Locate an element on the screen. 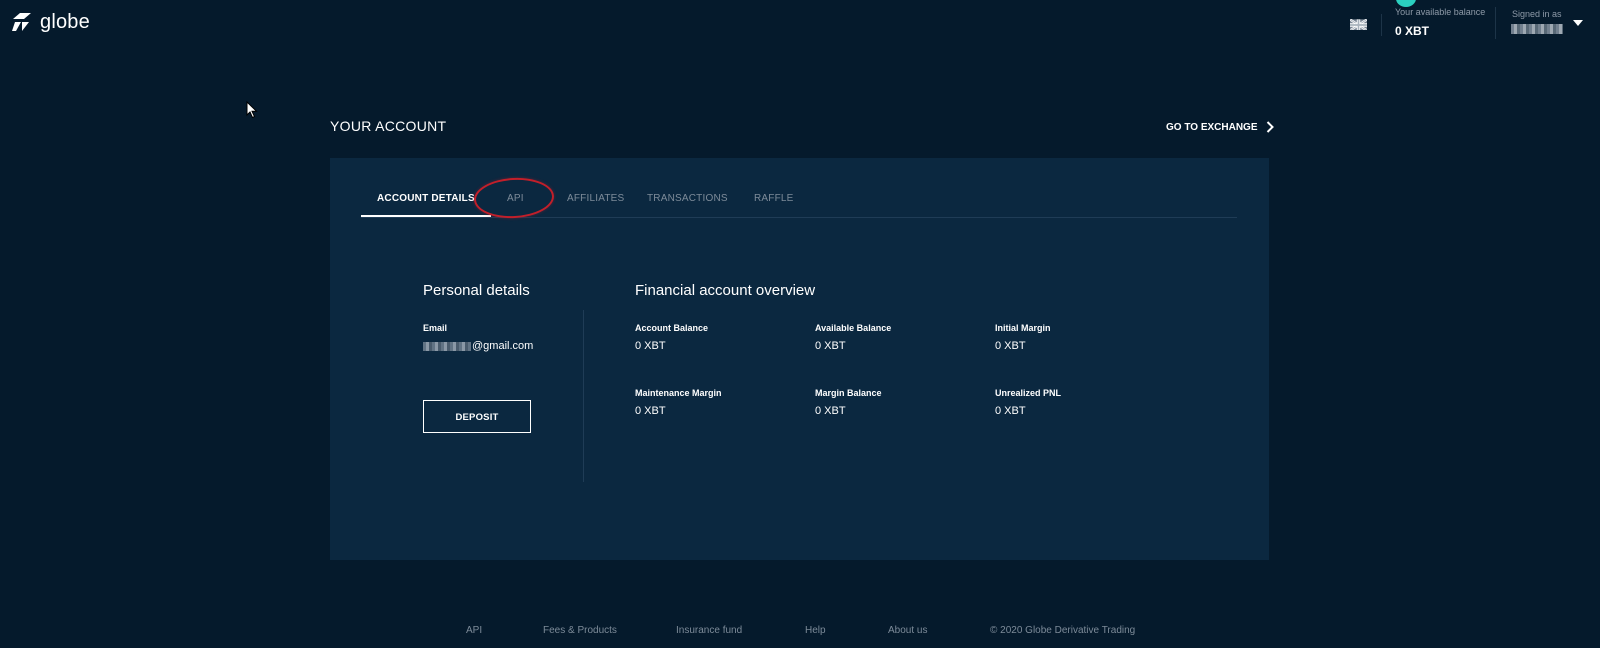 The image size is (1600, 648). uk-flag-icon is located at coordinates (1358, 24).